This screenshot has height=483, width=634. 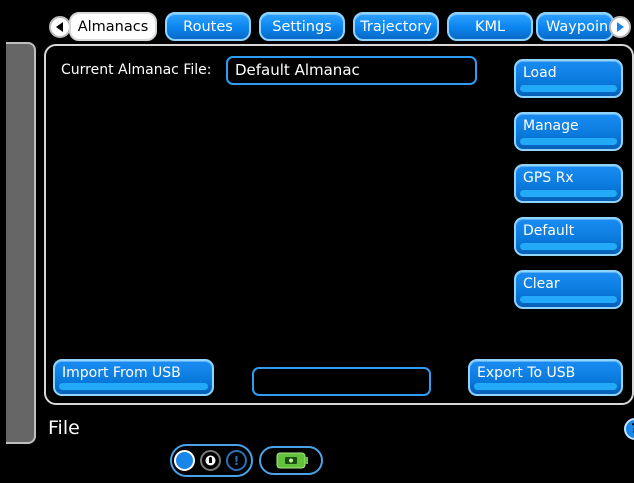 I want to click on export-to-usb-button: Export To USB, so click(x=545, y=377).